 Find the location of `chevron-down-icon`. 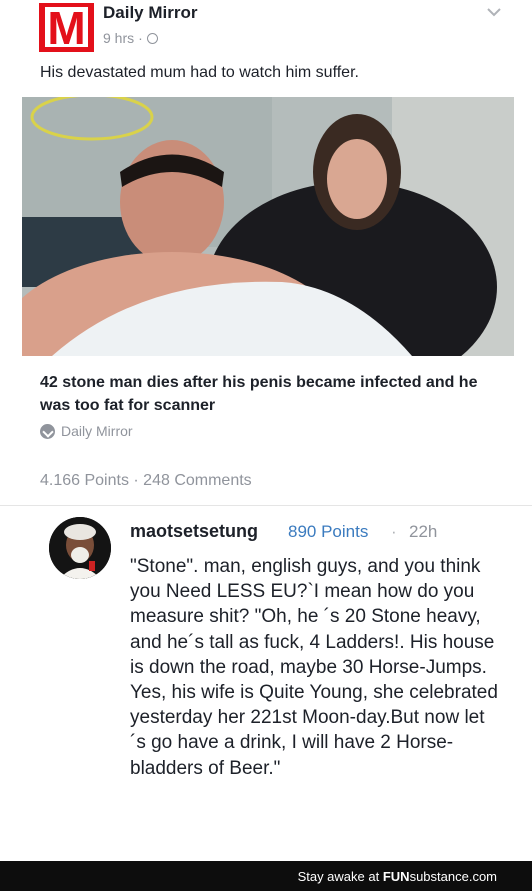

chevron-down-icon is located at coordinates (494, 12).